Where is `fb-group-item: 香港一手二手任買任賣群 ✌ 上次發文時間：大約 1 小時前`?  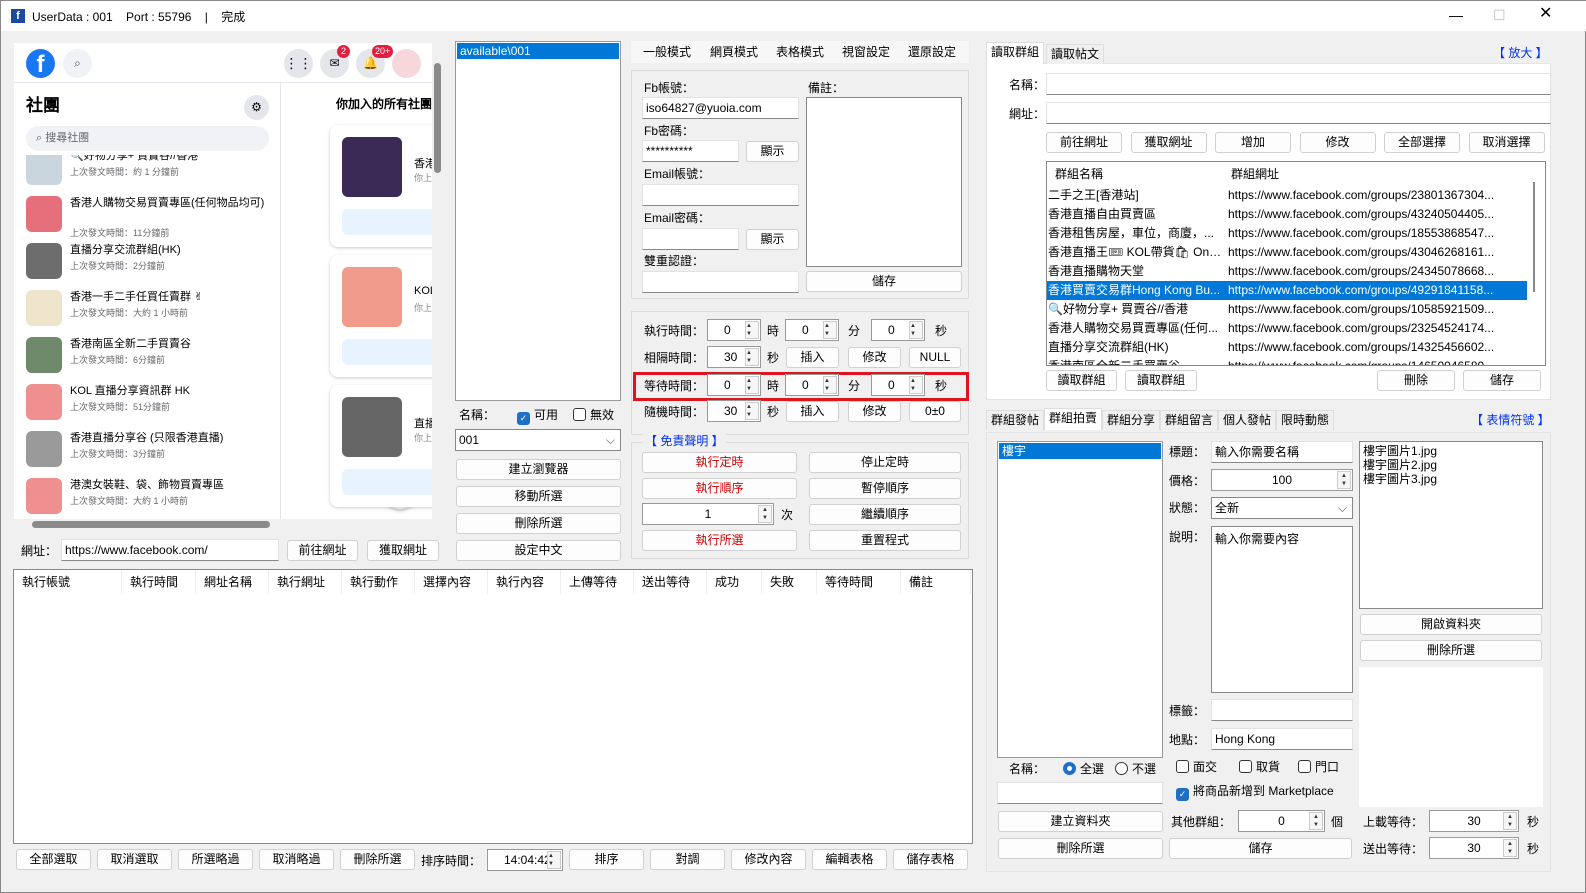 fb-group-item: 香港一手二手任買任賣群 ✌ 上次發文時間：大約 1 小時前 is located at coordinates (153, 311).